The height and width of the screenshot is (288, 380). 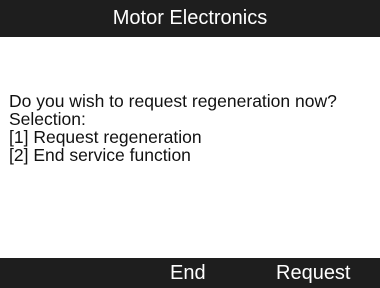 I want to click on question-text: Do you wish to request regeneration now?, so click(x=173, y=101).